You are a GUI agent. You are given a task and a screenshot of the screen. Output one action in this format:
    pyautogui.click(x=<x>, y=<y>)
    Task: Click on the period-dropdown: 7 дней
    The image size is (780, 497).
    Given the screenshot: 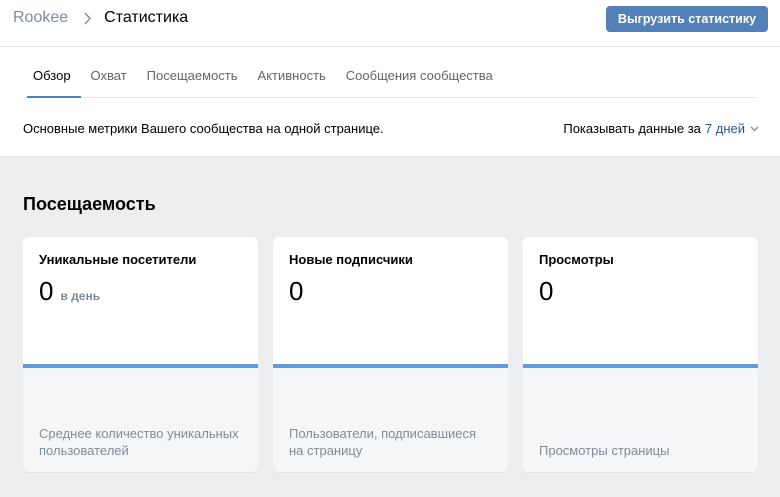 What is the action you would take?
    pyautogui.click(x=725, y=128)
    